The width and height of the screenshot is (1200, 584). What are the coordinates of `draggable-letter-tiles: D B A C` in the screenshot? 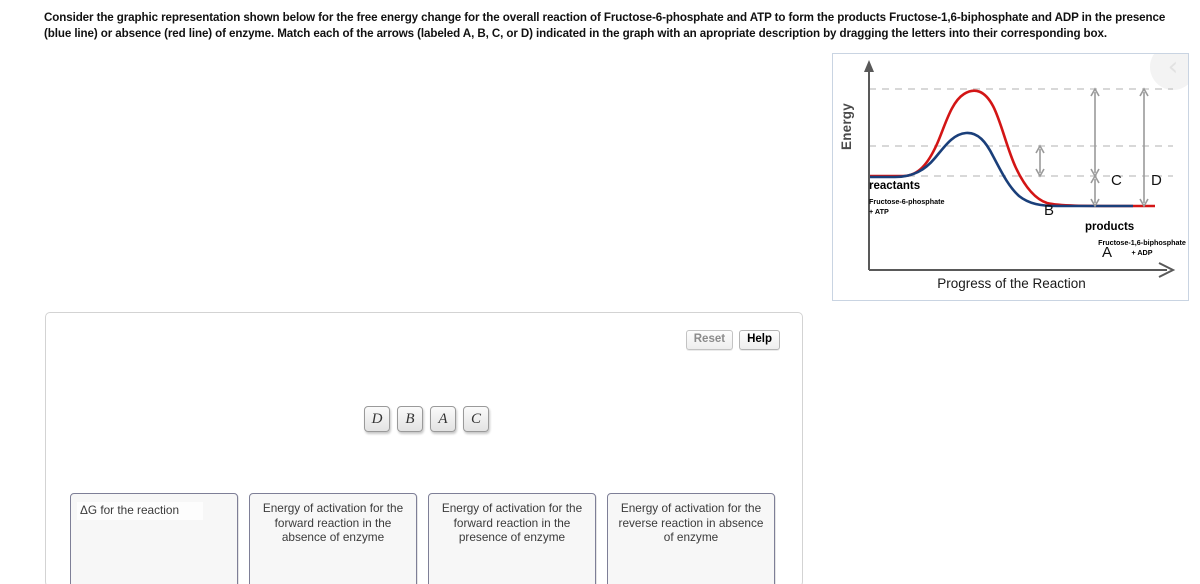 It's located at (426, 419).